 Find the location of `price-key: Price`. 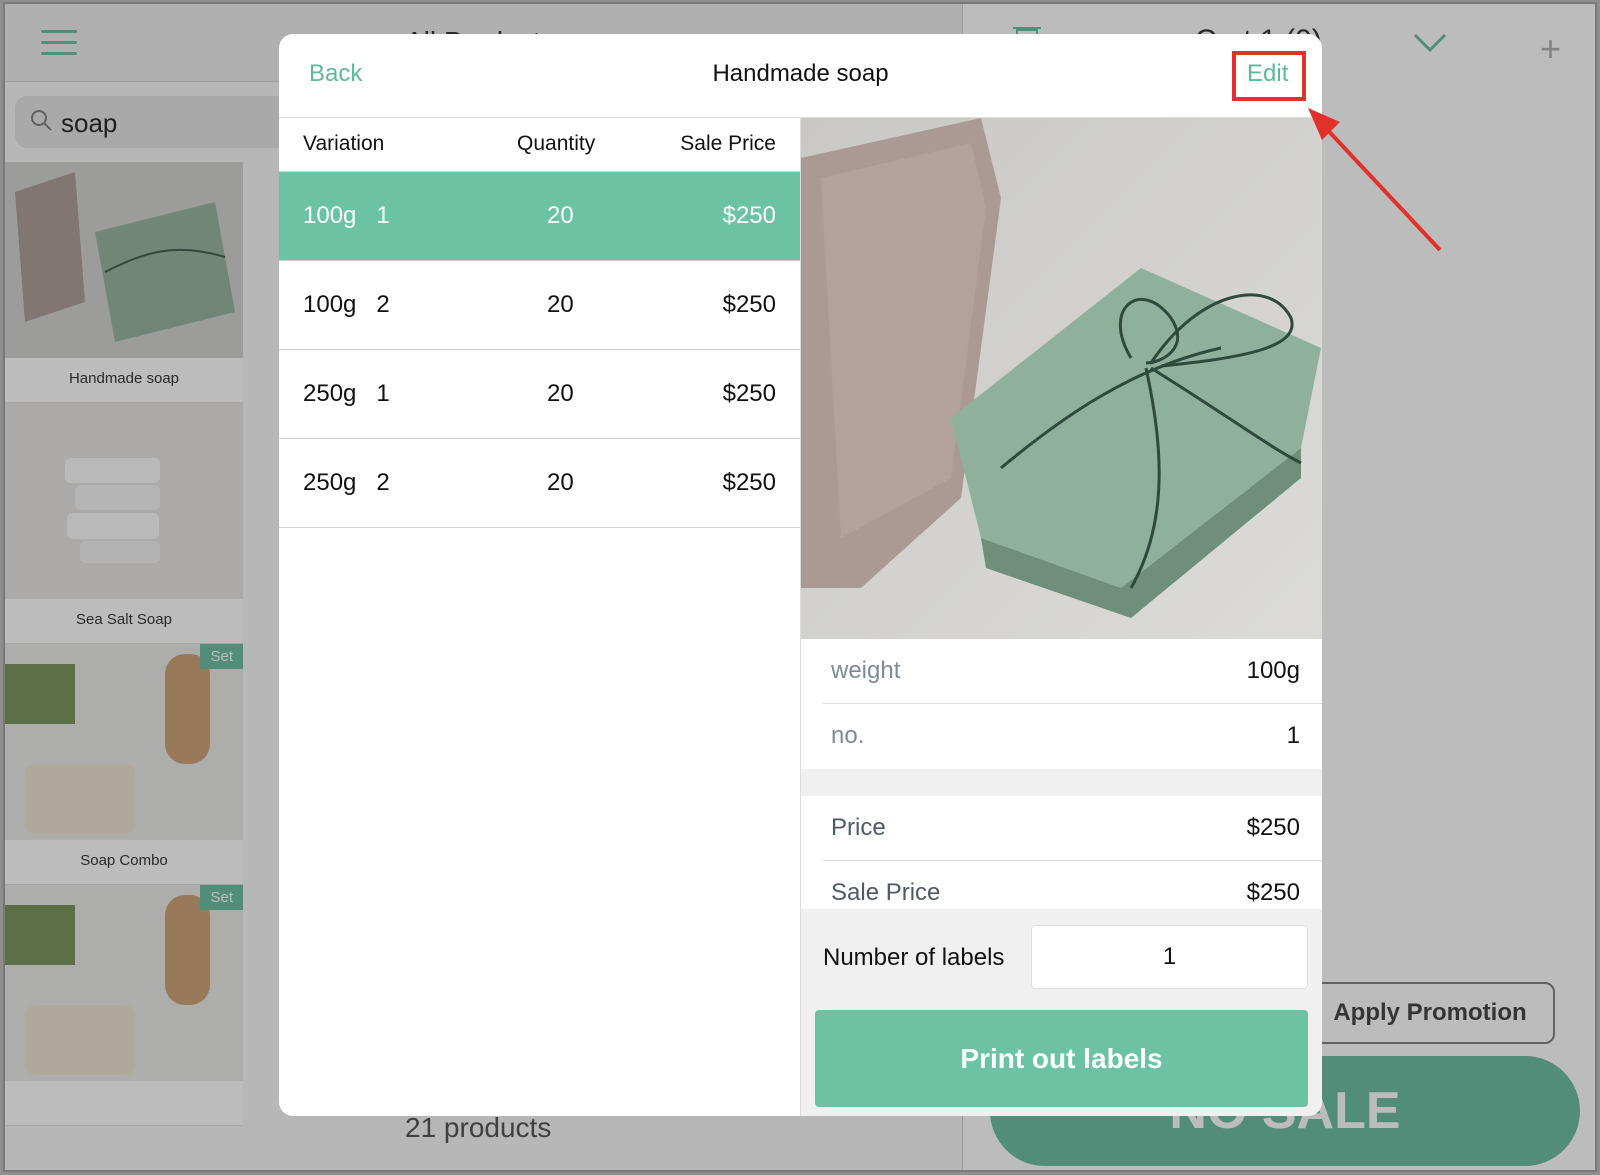

price-key: Price is located at coordinates (858, 827).